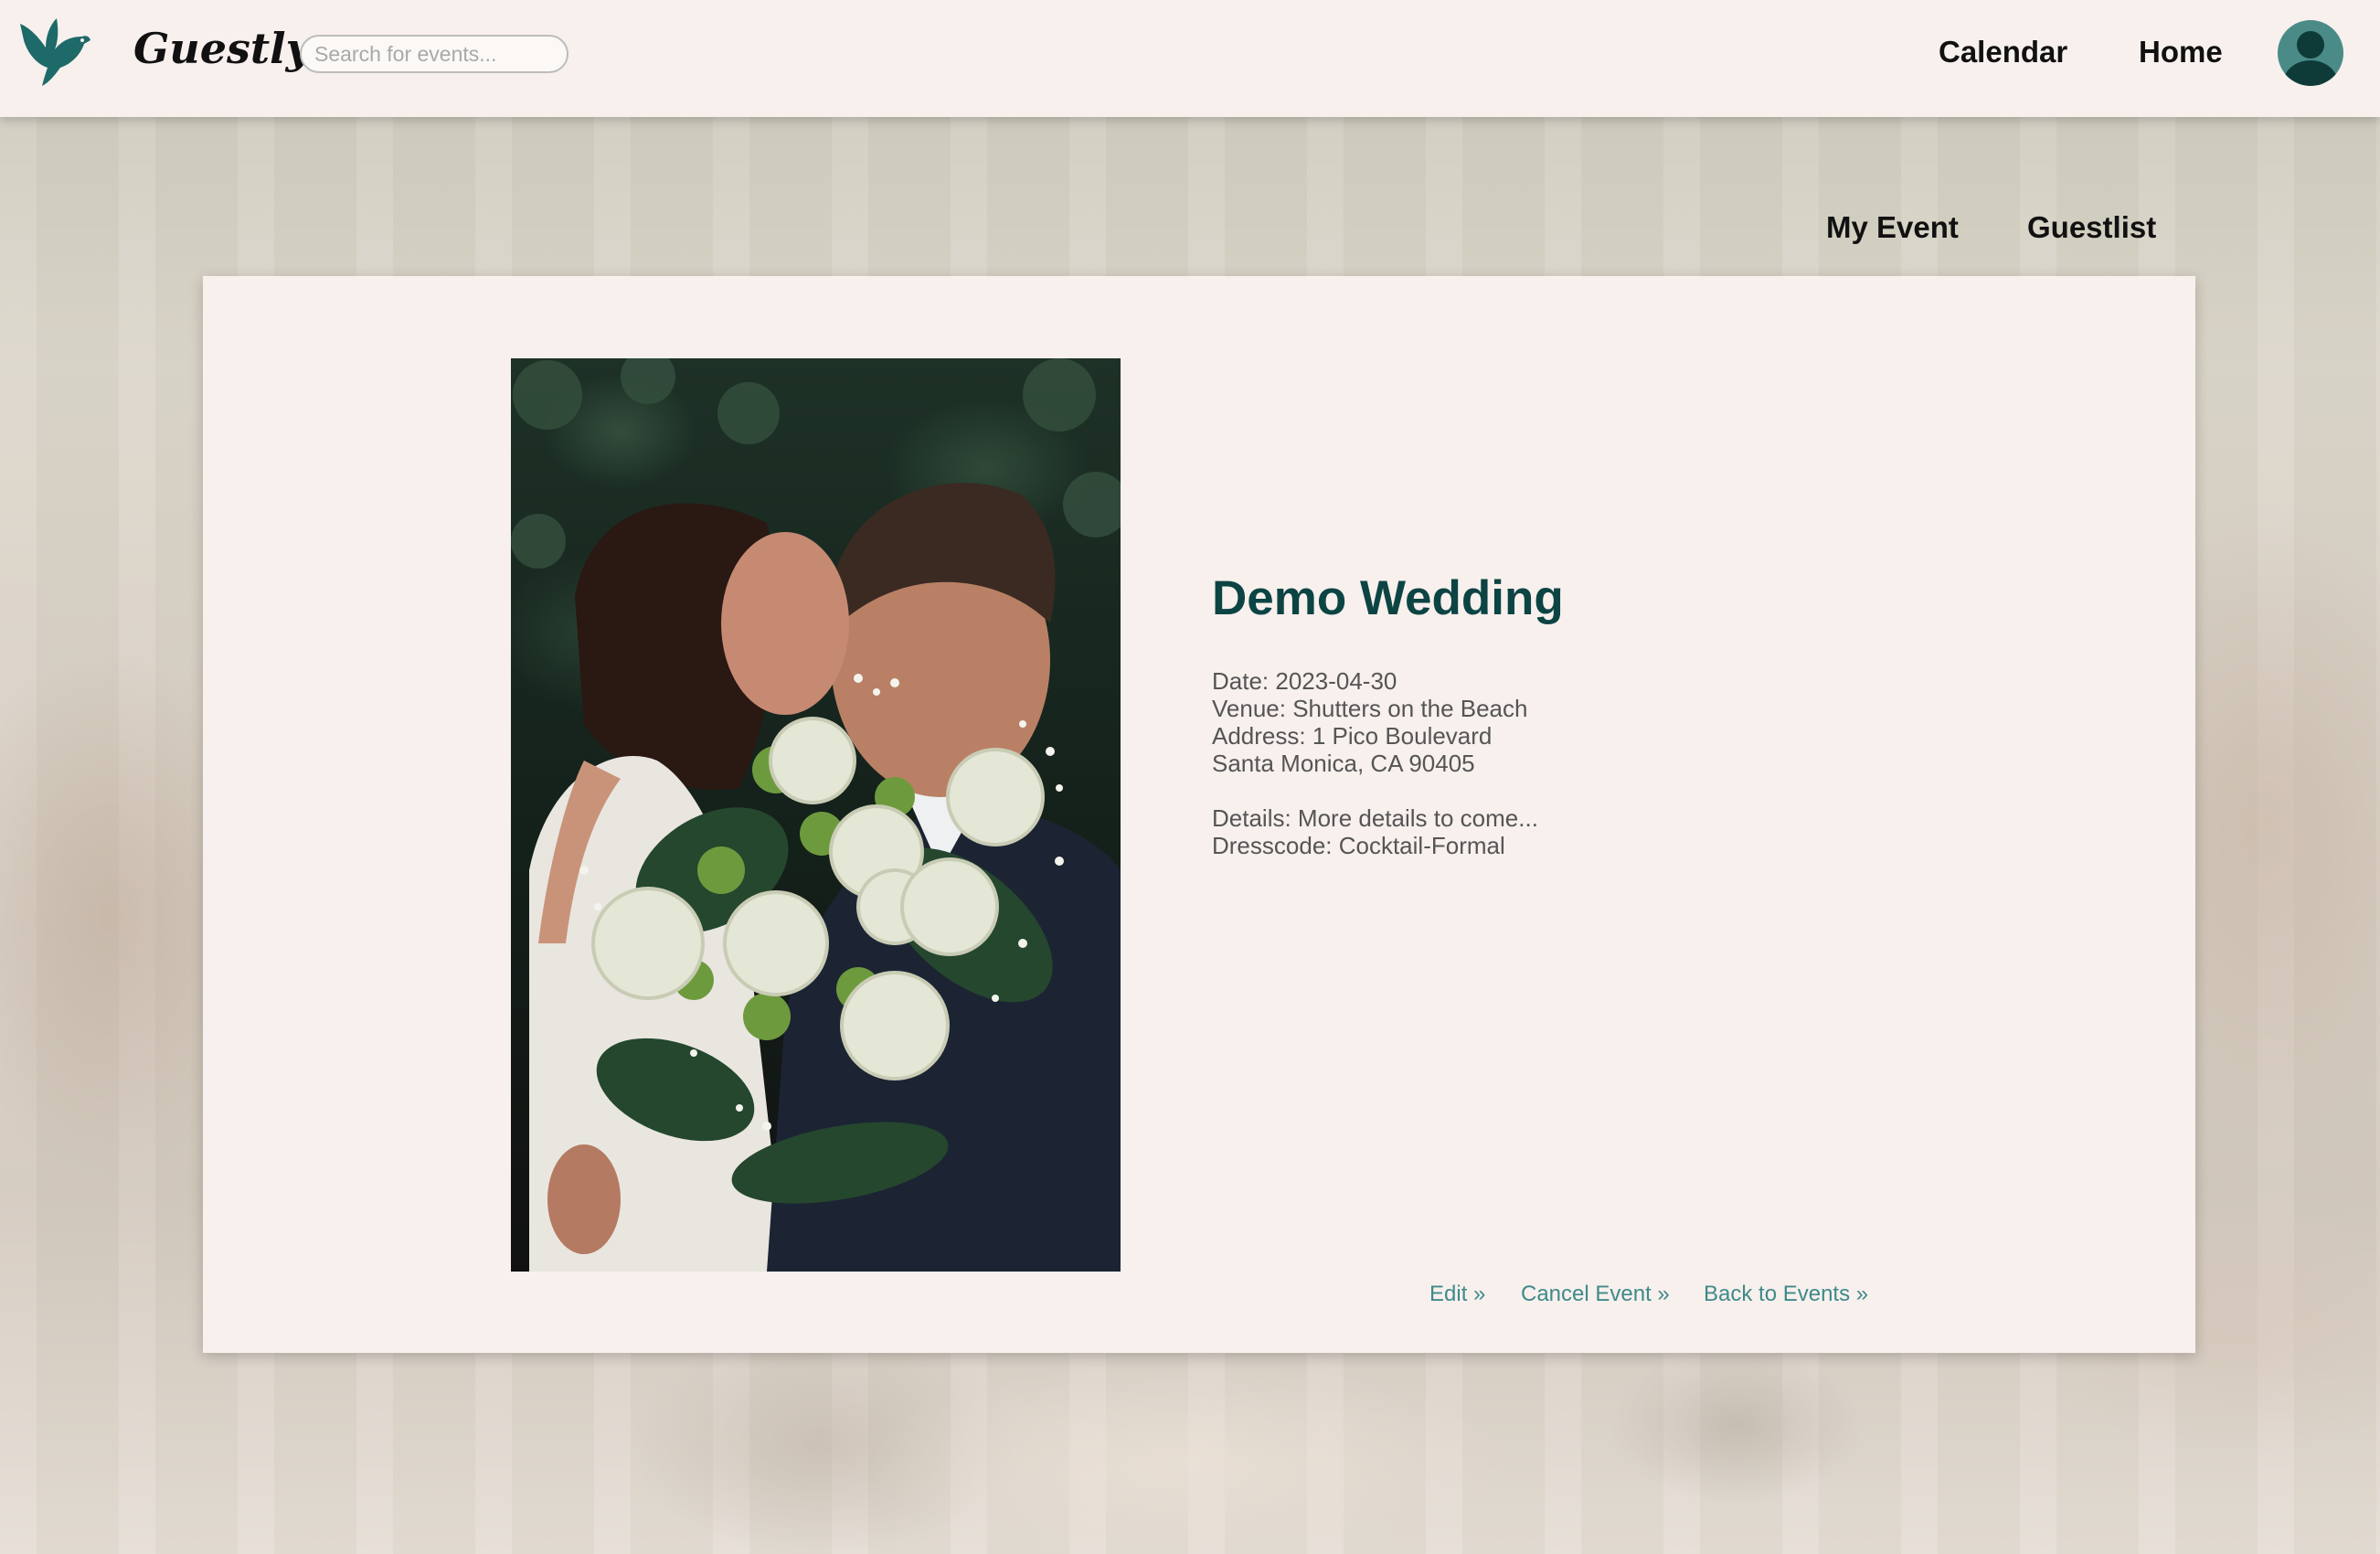 The width and height of the screenshot is (2380, 1554). I want to click on cancel-event-link: Cancel Event », so click(1595, 1294).